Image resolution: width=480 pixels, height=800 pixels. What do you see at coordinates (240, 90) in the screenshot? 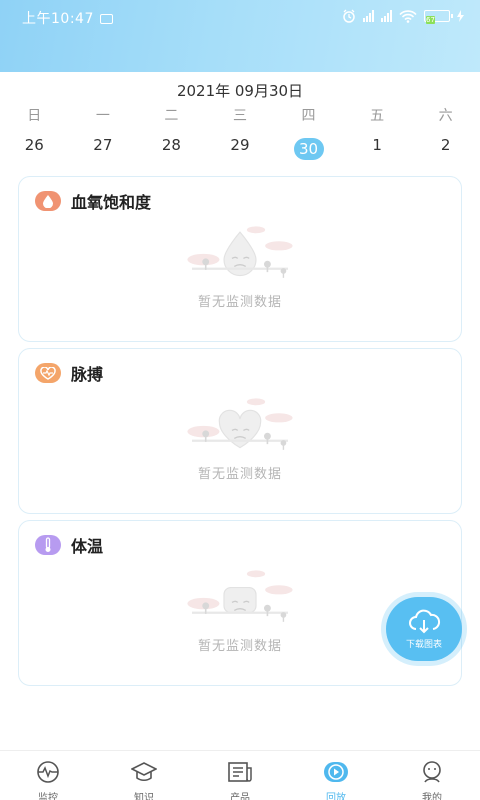
I see `date-header: 2021年 09月30日` at bounding box center [240, 90].